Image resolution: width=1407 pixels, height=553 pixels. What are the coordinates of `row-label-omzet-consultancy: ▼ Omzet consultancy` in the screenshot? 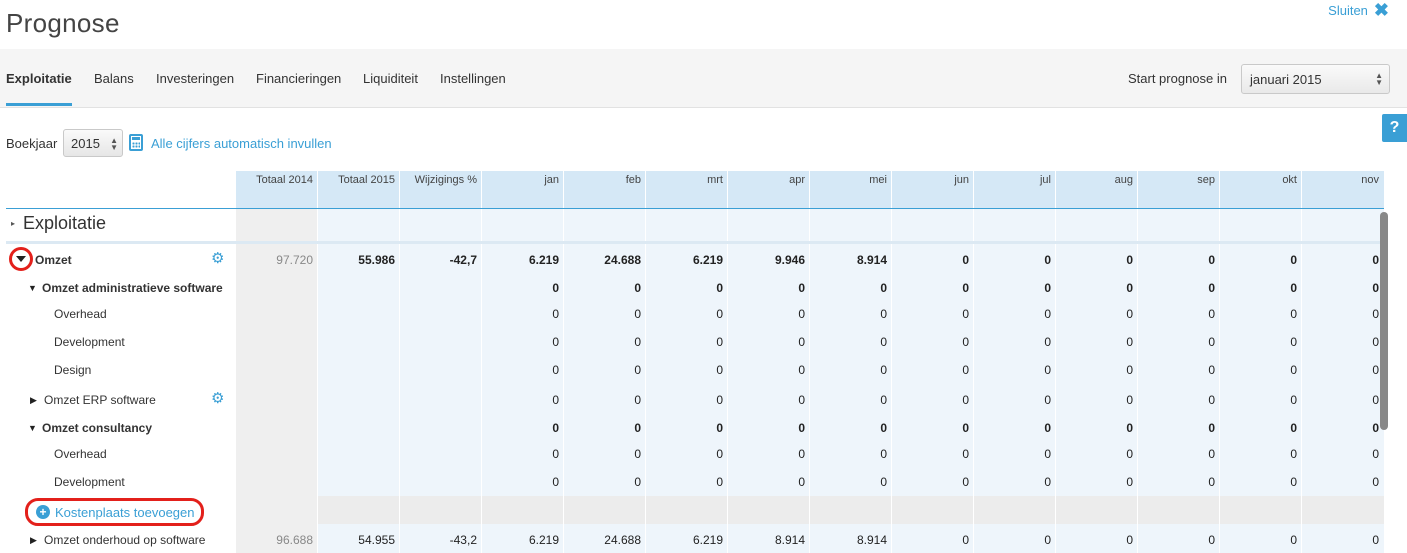 It's located at (90, 428).